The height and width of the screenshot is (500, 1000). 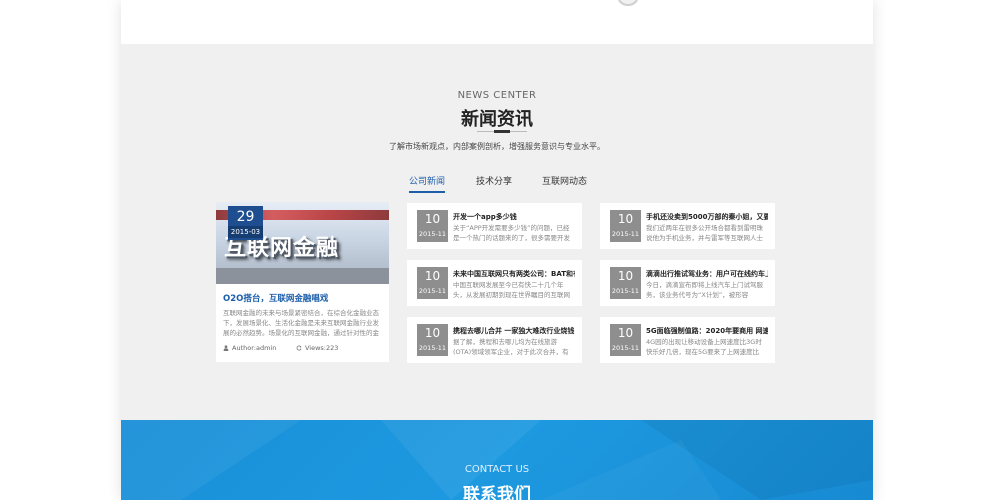 What do you see at coordinates (704, 290) in the screenshot?
I see `card-excerpt: 今日，滴滴宣布即将上线汽车上门试驾服务，该业务代号为“X计划”，被形容` at bounding box center [704, 290].